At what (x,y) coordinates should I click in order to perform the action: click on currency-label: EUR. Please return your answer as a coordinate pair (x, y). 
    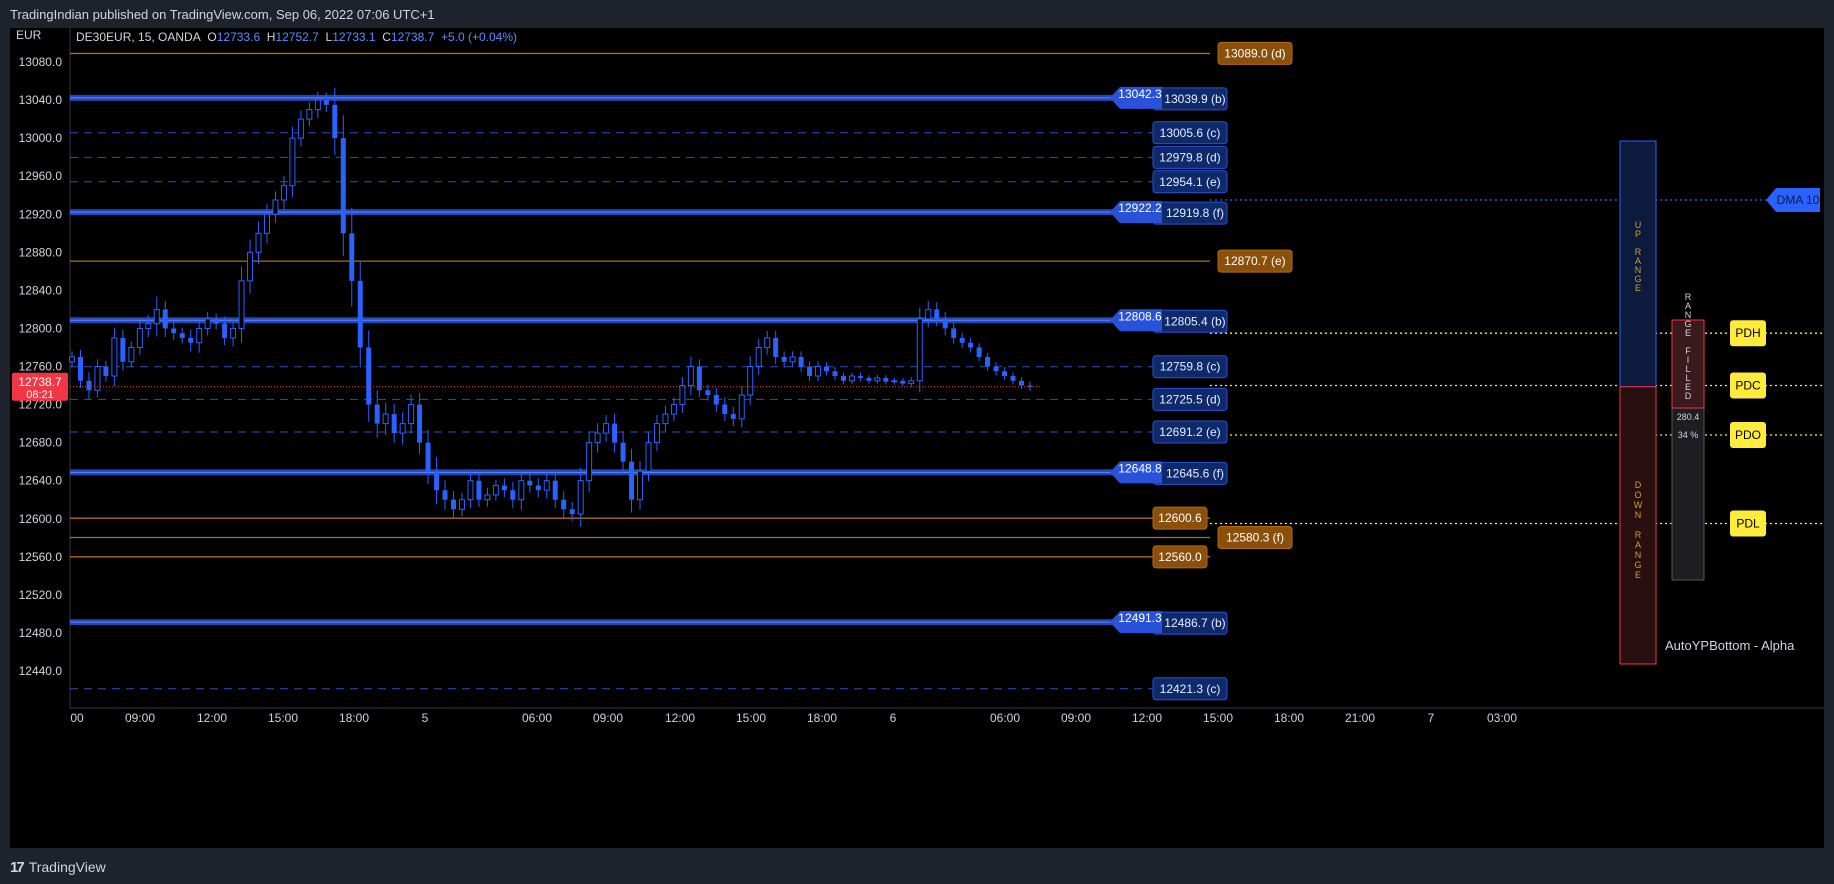
    Looking at the image, I should click on (29, 35).